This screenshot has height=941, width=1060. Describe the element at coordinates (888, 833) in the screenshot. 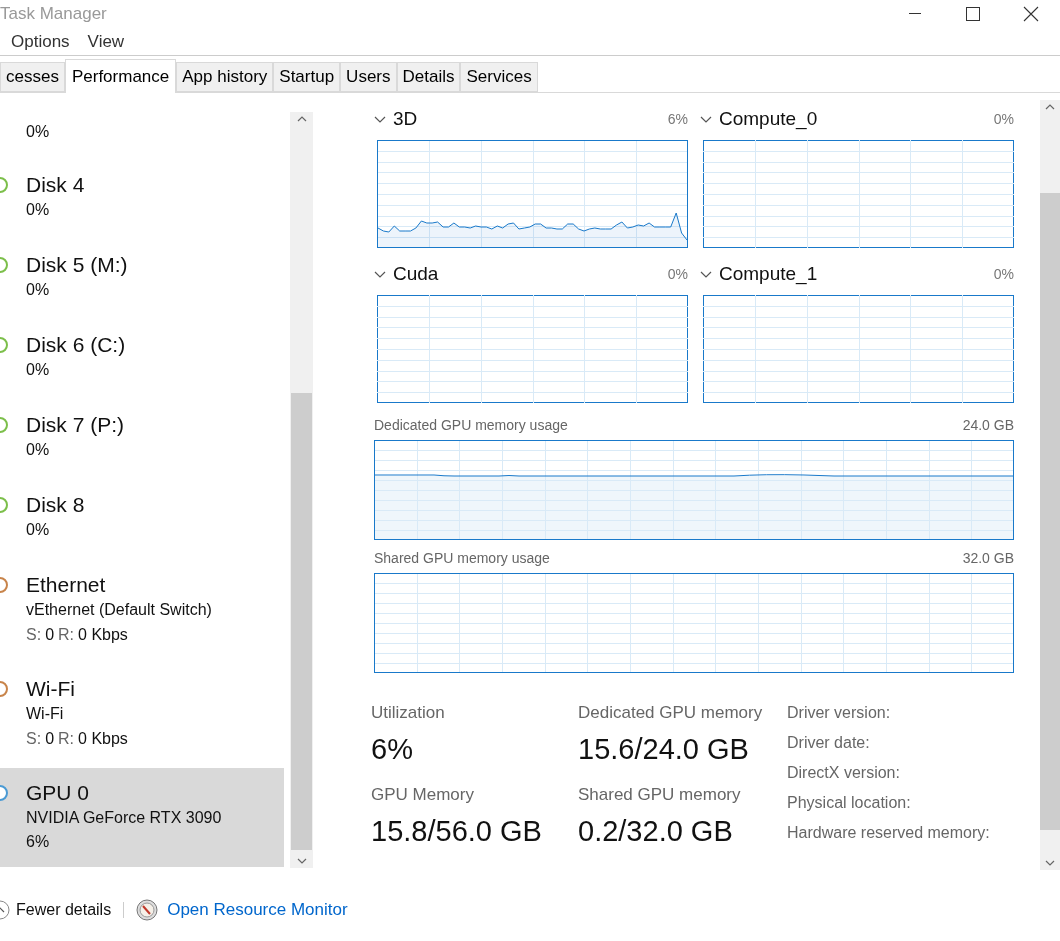

I see `detail-label: Hardware reserved memory:` at that location.